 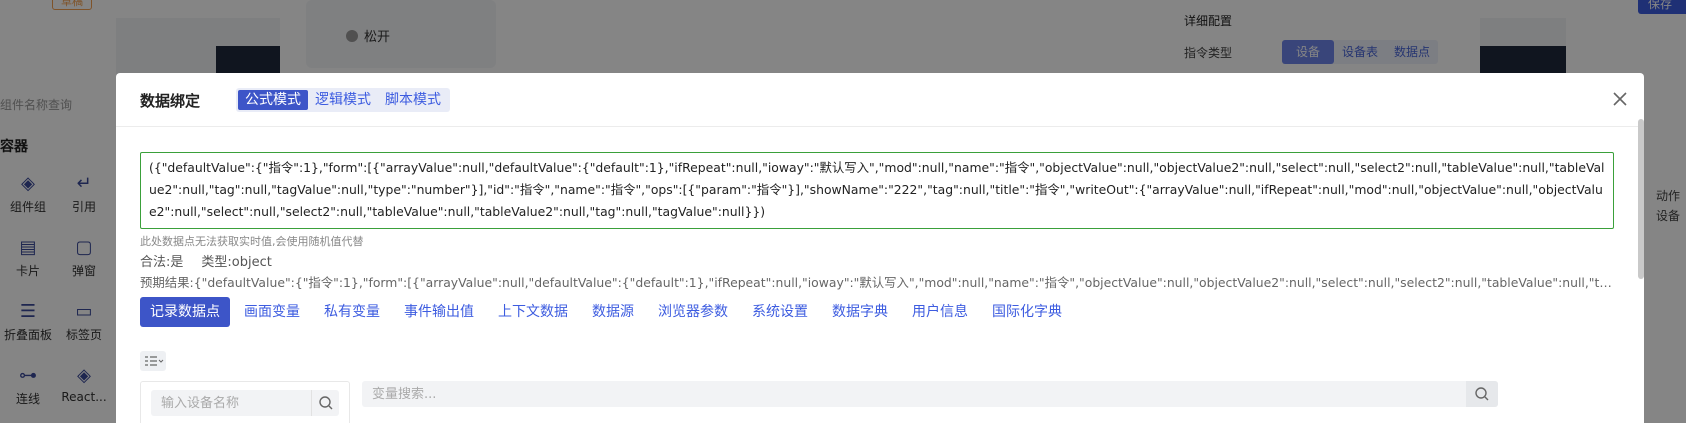 I want to click on device-search-button, so click(x=325, y=403).